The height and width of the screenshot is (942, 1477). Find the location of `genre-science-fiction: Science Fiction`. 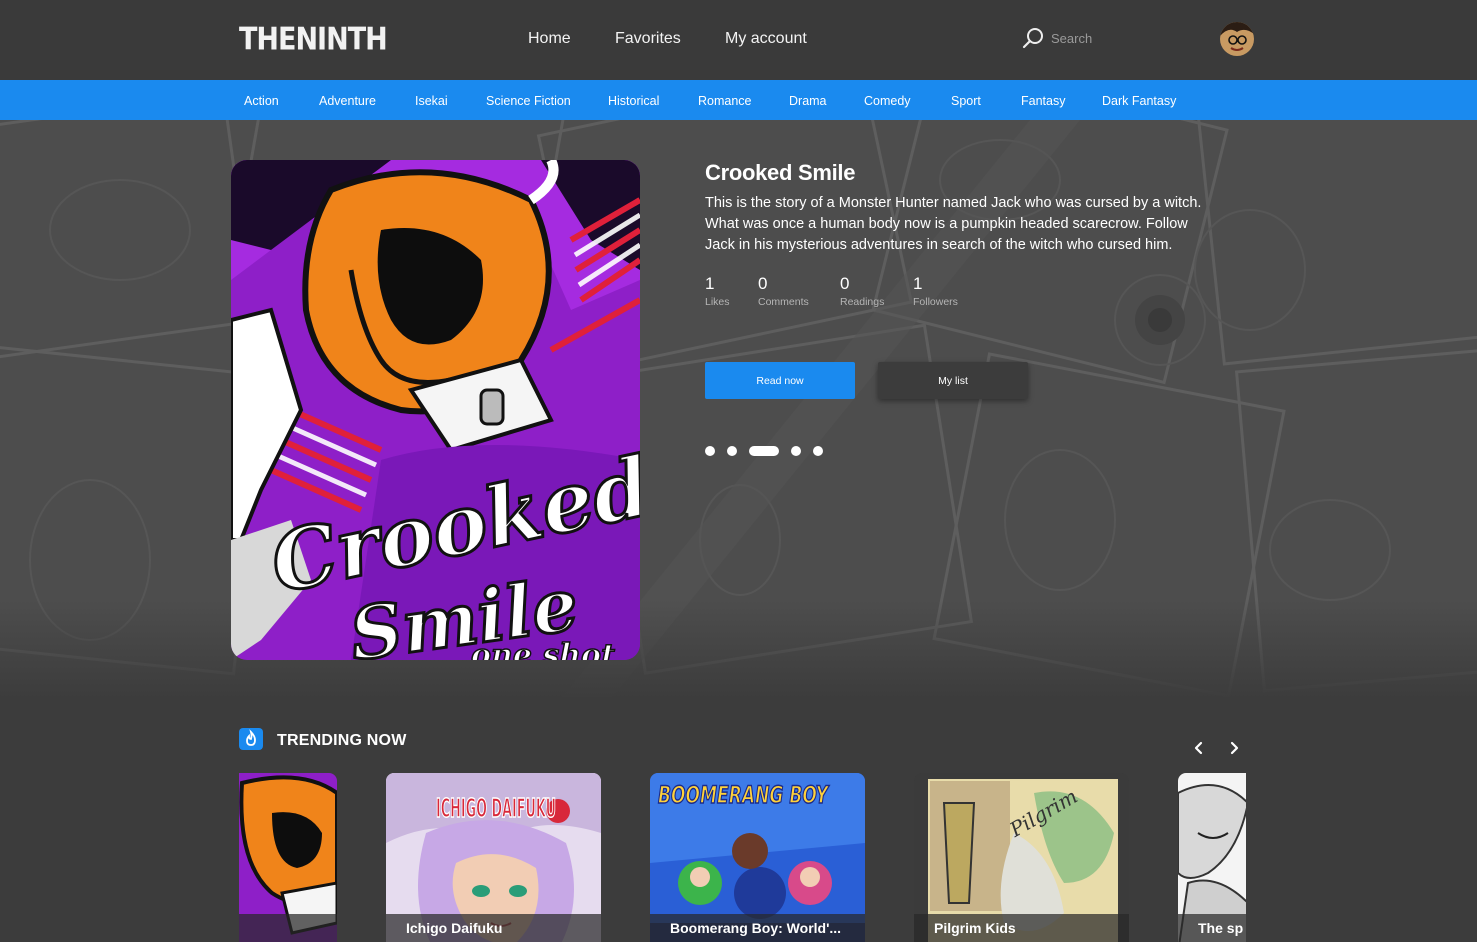

genre-science-fiction: Science Fiction is located at coordinates (528, 101).